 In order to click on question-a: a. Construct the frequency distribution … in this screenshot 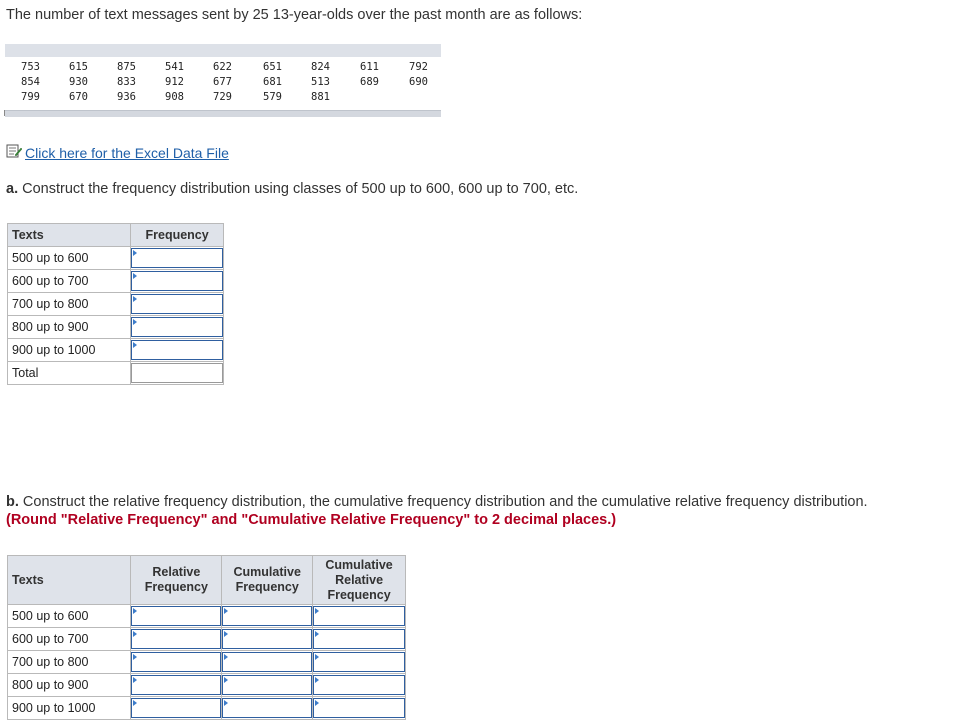, I will do `click(292, 189)`.